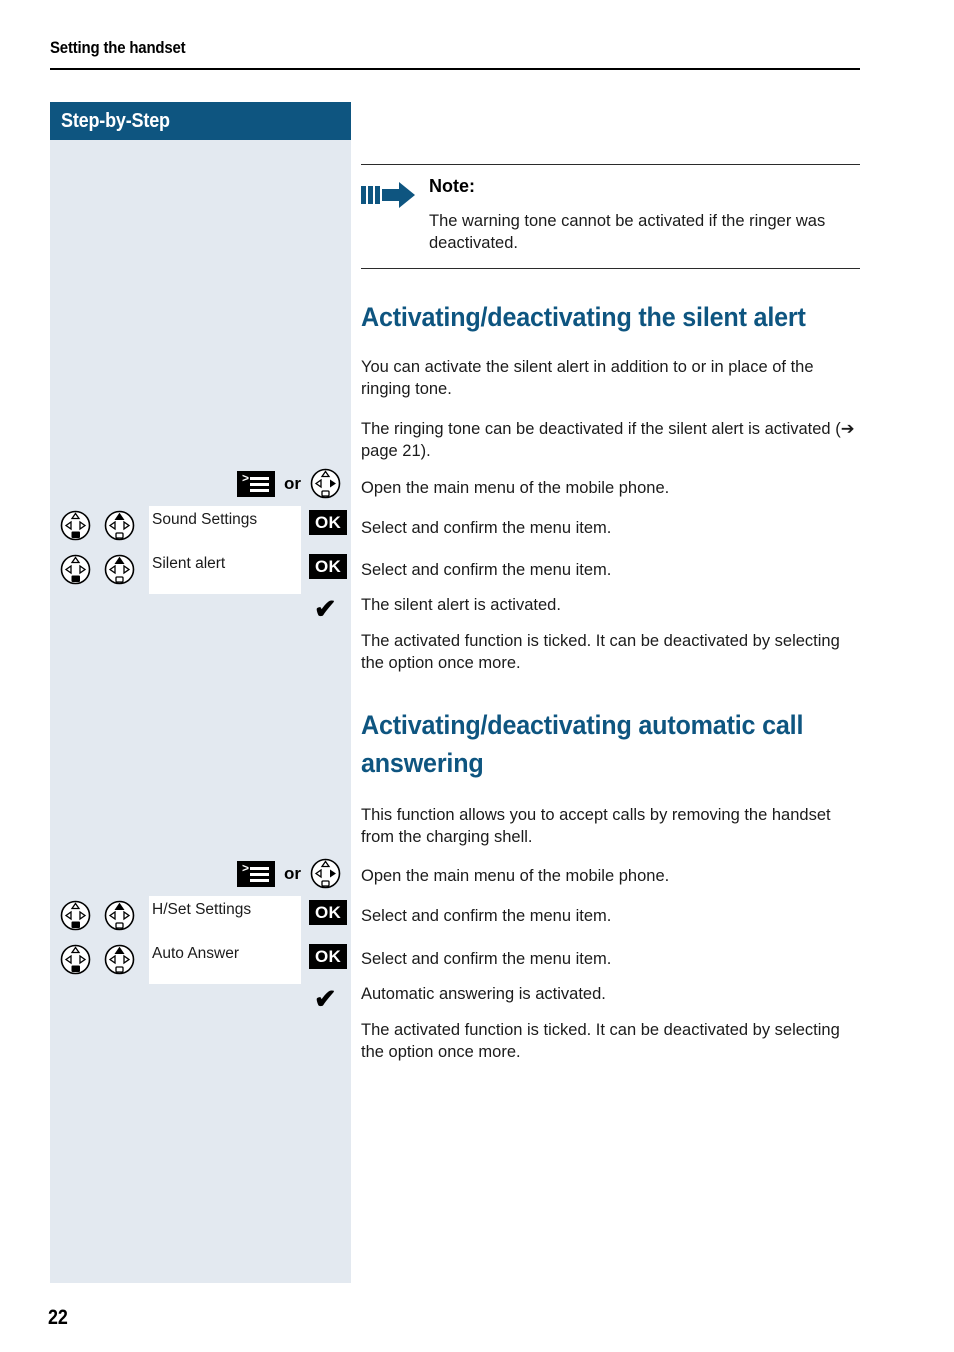  Describe the element at coordinates (455, 69) in the screenshot. I see `header-rule` at that location.